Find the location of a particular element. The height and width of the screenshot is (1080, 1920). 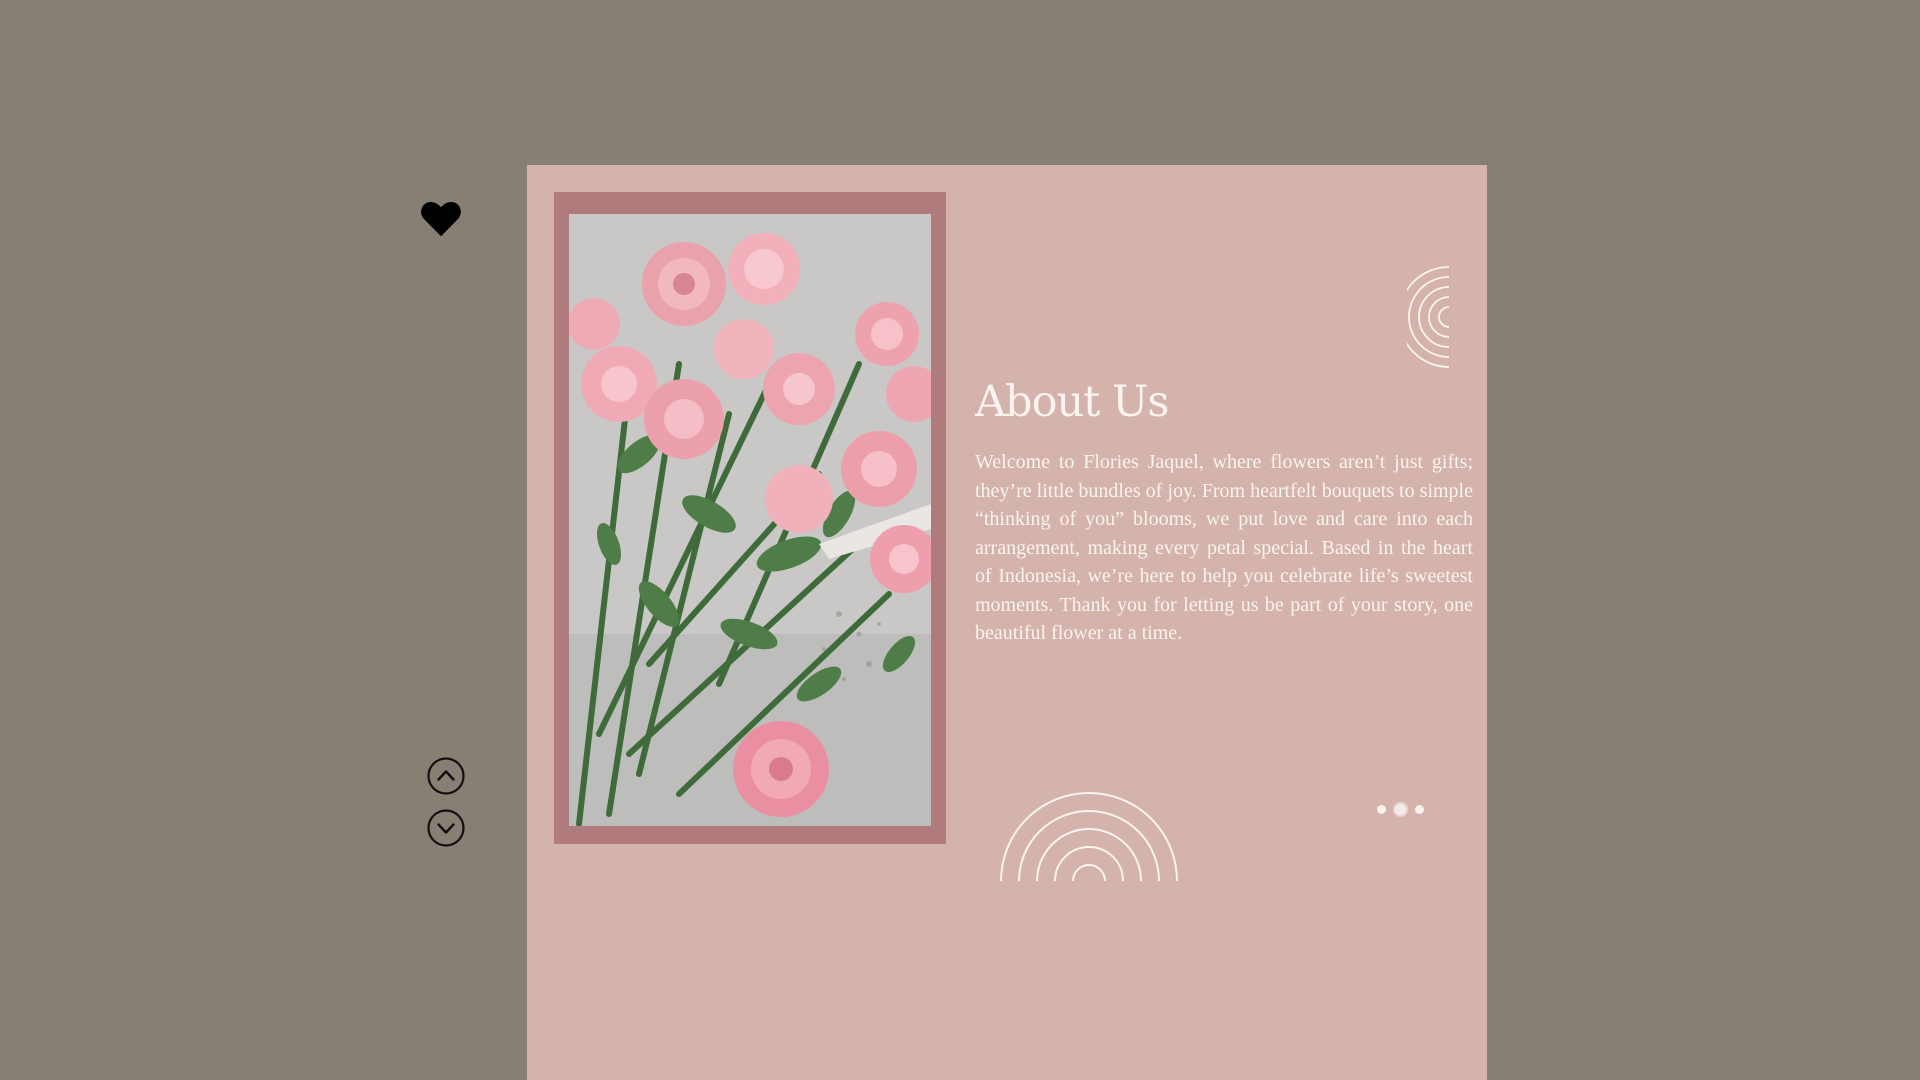

roses-photo is located at coordinates (750, 520).